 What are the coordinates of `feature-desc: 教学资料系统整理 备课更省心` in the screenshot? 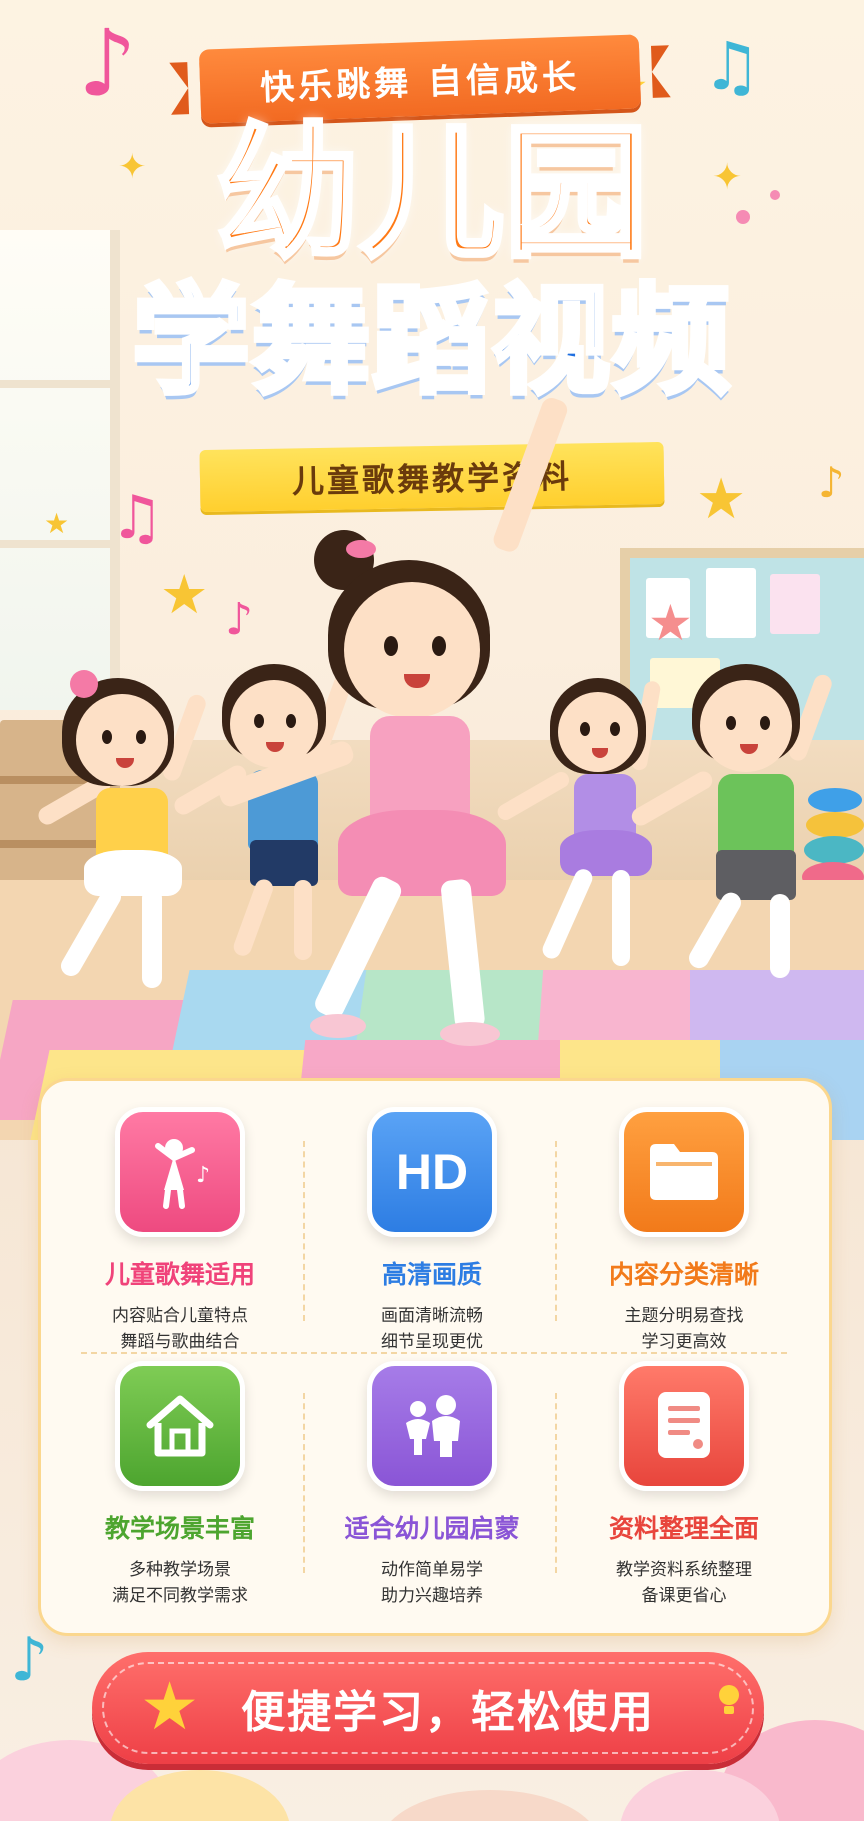 It's located at (684, 1583).